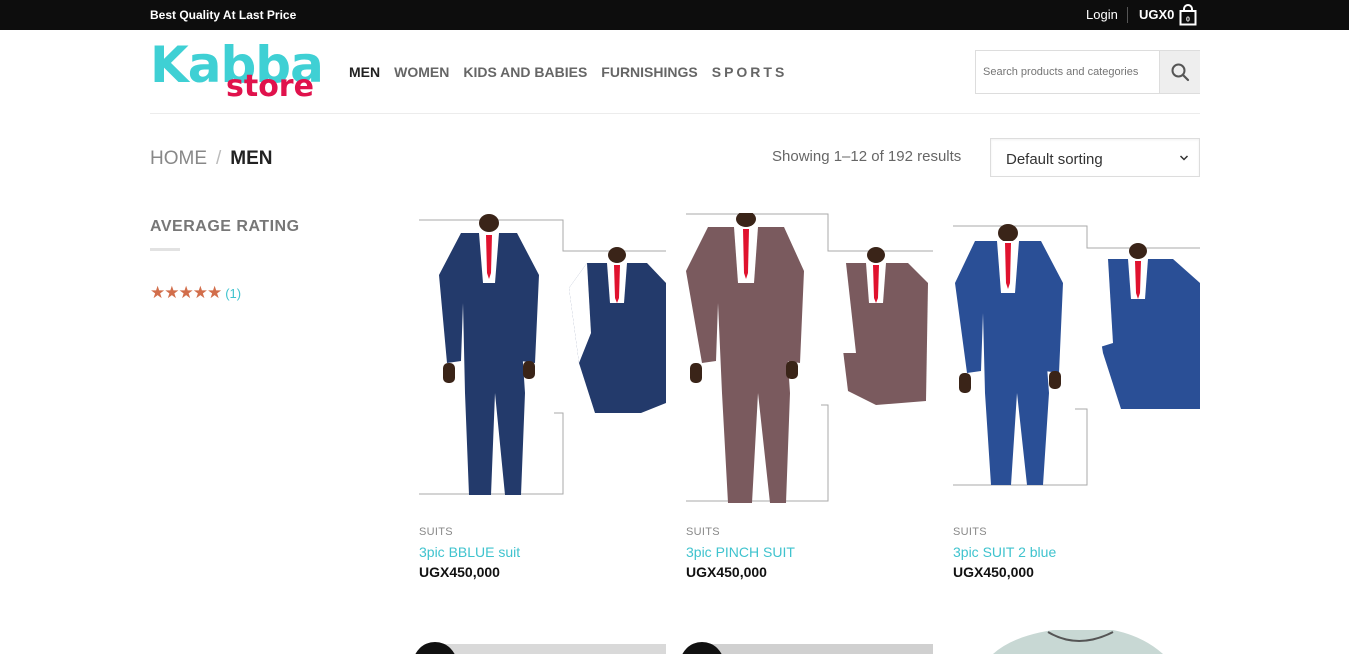 This screenshot has width=1349, height=659. Describe the element at coordinates (525, 72) in the screenshot. I see `nav-item-kids-and-babies: KIDS AND BABIES` at that location.